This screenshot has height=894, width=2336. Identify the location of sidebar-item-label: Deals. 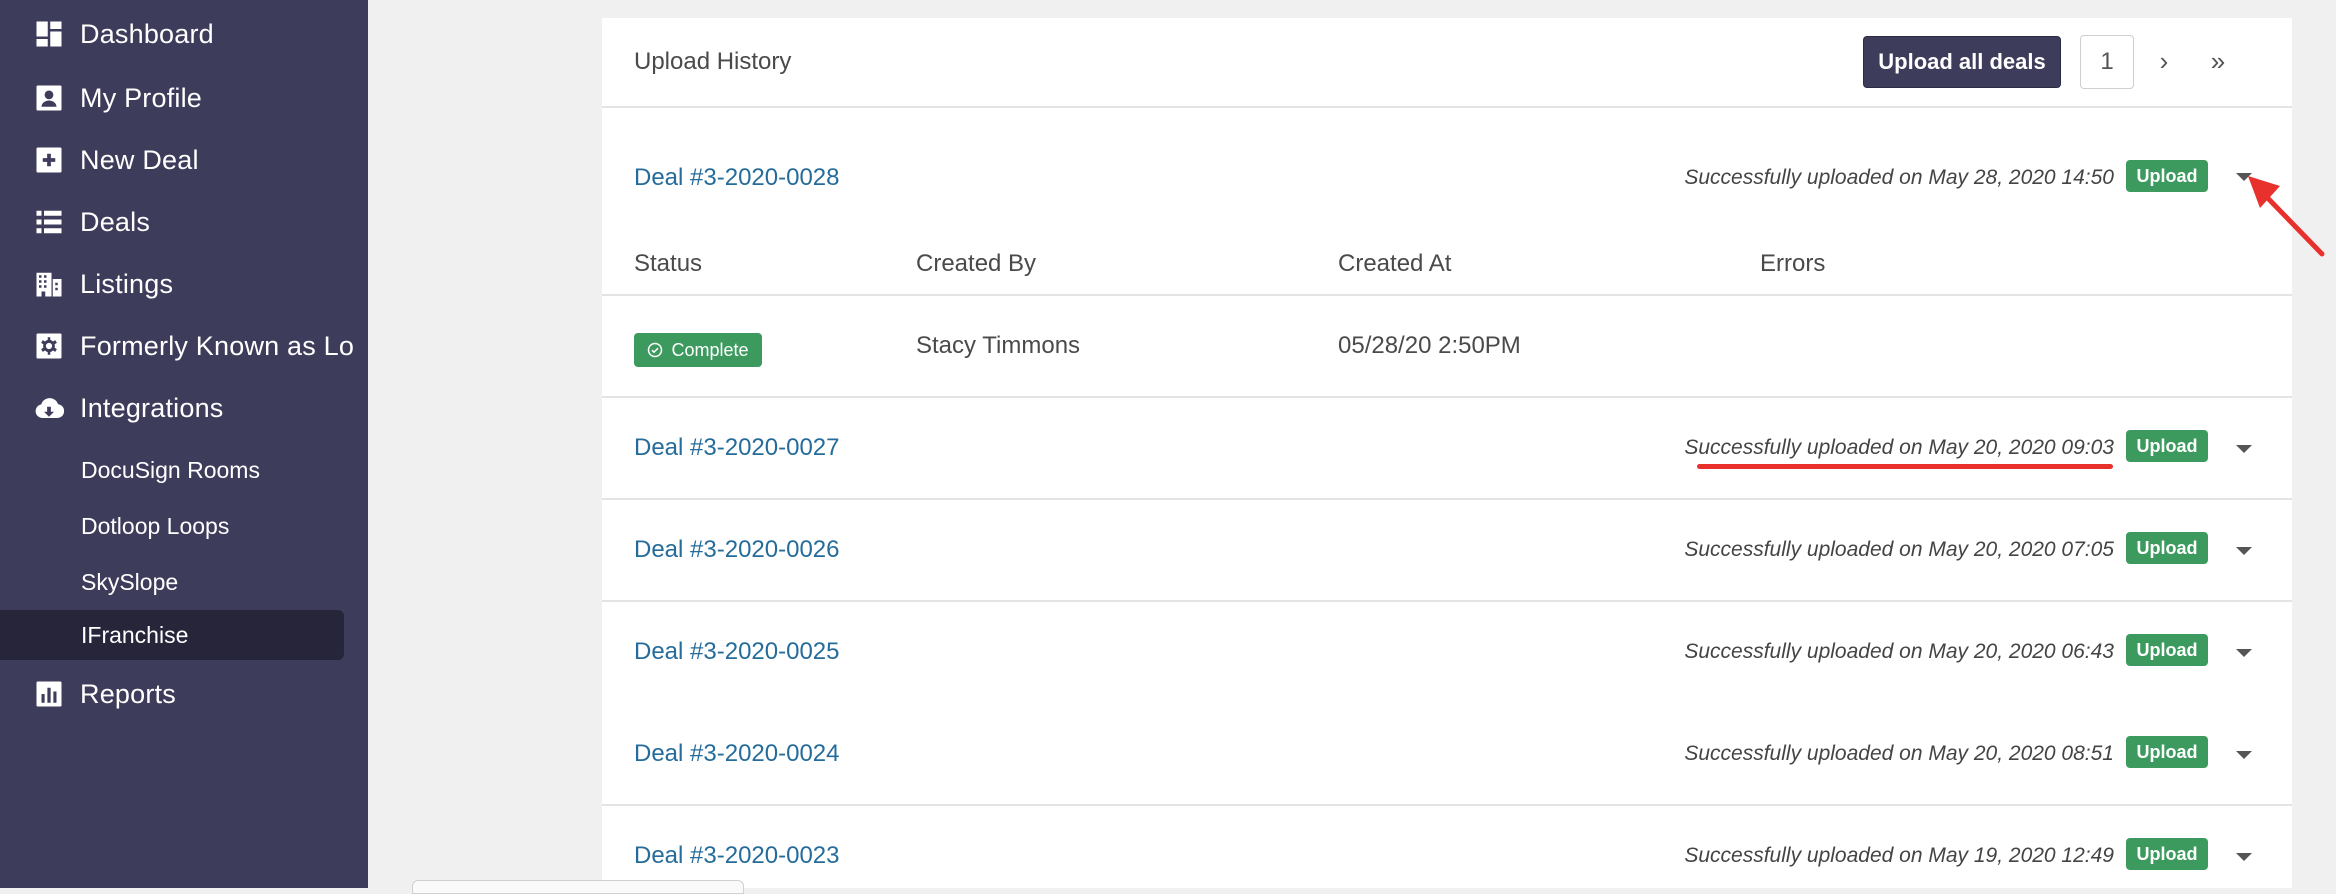
(115, 221).